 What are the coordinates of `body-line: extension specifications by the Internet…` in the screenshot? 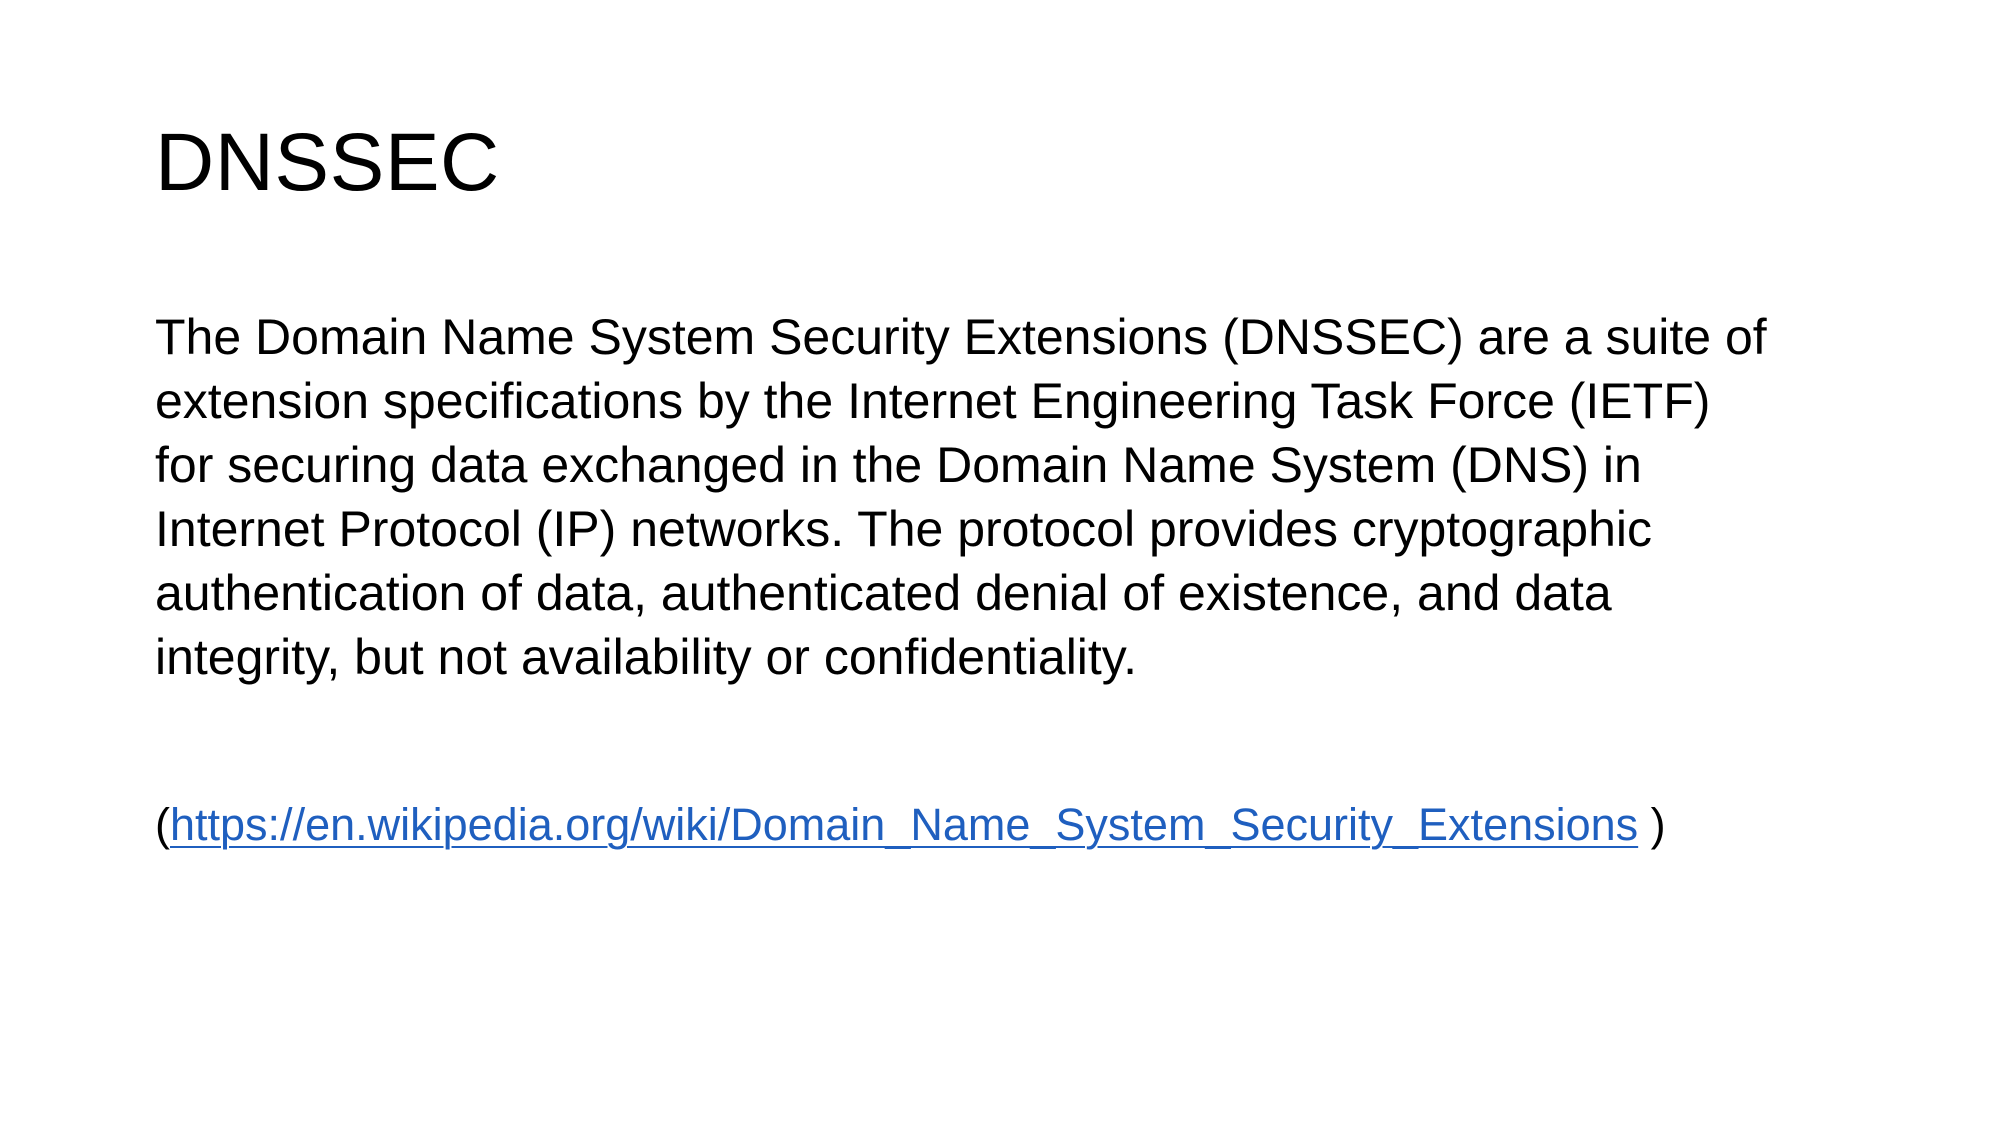 It's located at (933, 401).